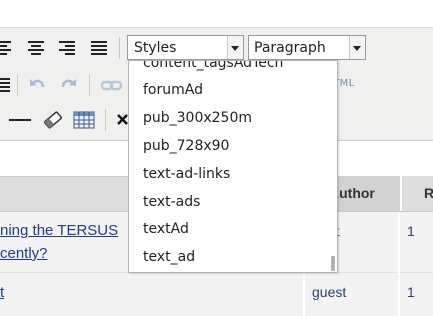 This screenshot has width=433, height=316. What do you see at coordinates (36, 47) in the screenshot?
I see `align-center-icon` at bounding box center [36, 47].